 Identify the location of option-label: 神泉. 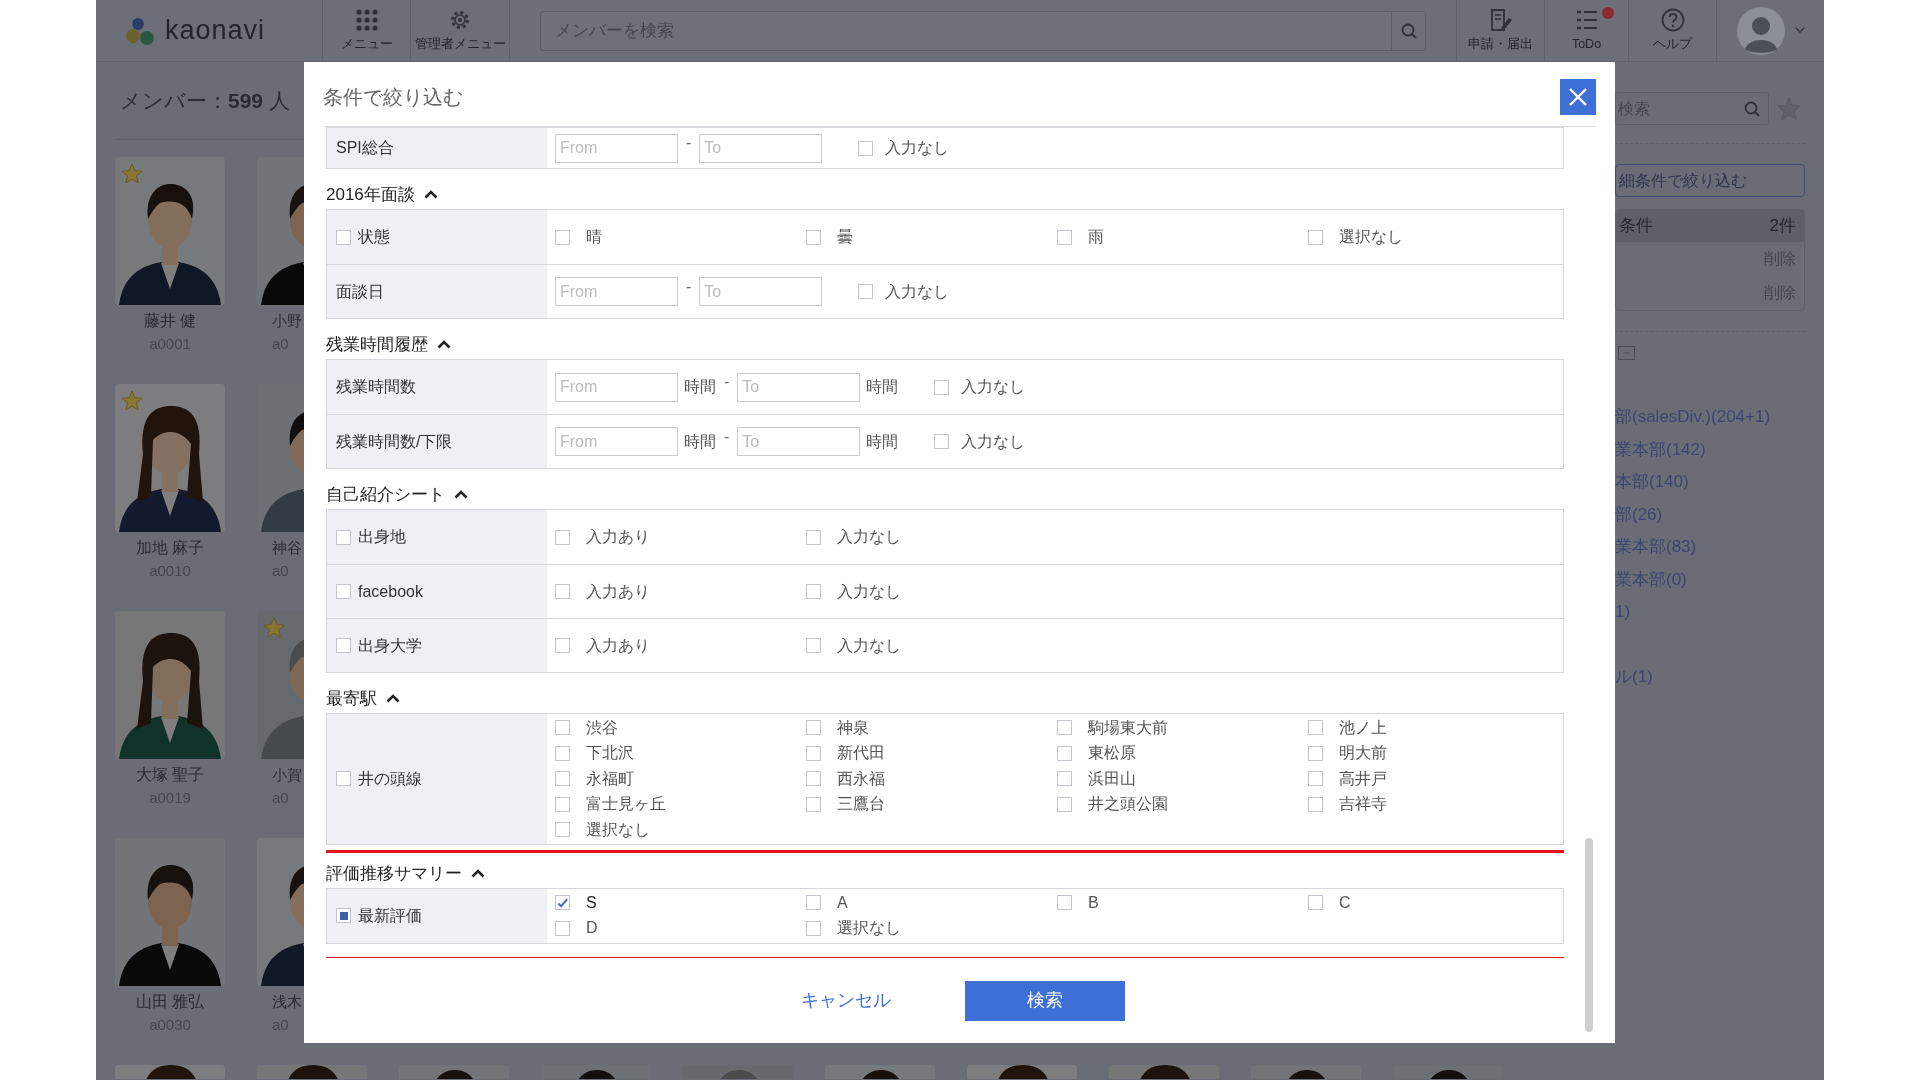
(853, 727).